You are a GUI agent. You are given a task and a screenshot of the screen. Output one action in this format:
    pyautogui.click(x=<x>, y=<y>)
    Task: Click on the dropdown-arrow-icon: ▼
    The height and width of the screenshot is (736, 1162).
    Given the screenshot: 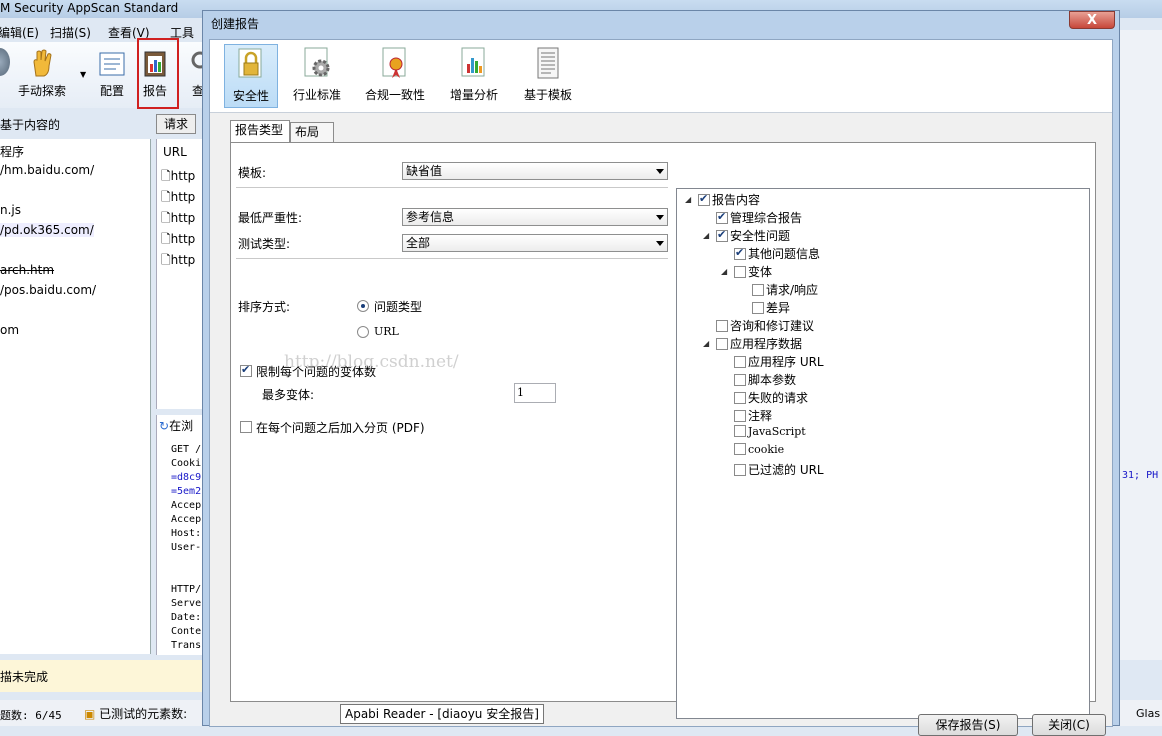 What is the action you would take?
    pyautogui.click(x=83, y=74)
    